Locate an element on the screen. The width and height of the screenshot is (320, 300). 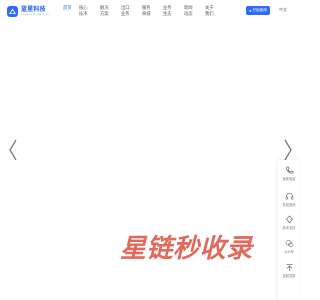
hero-slogan: 星链秒收录 is located at coordinates (195, 248).